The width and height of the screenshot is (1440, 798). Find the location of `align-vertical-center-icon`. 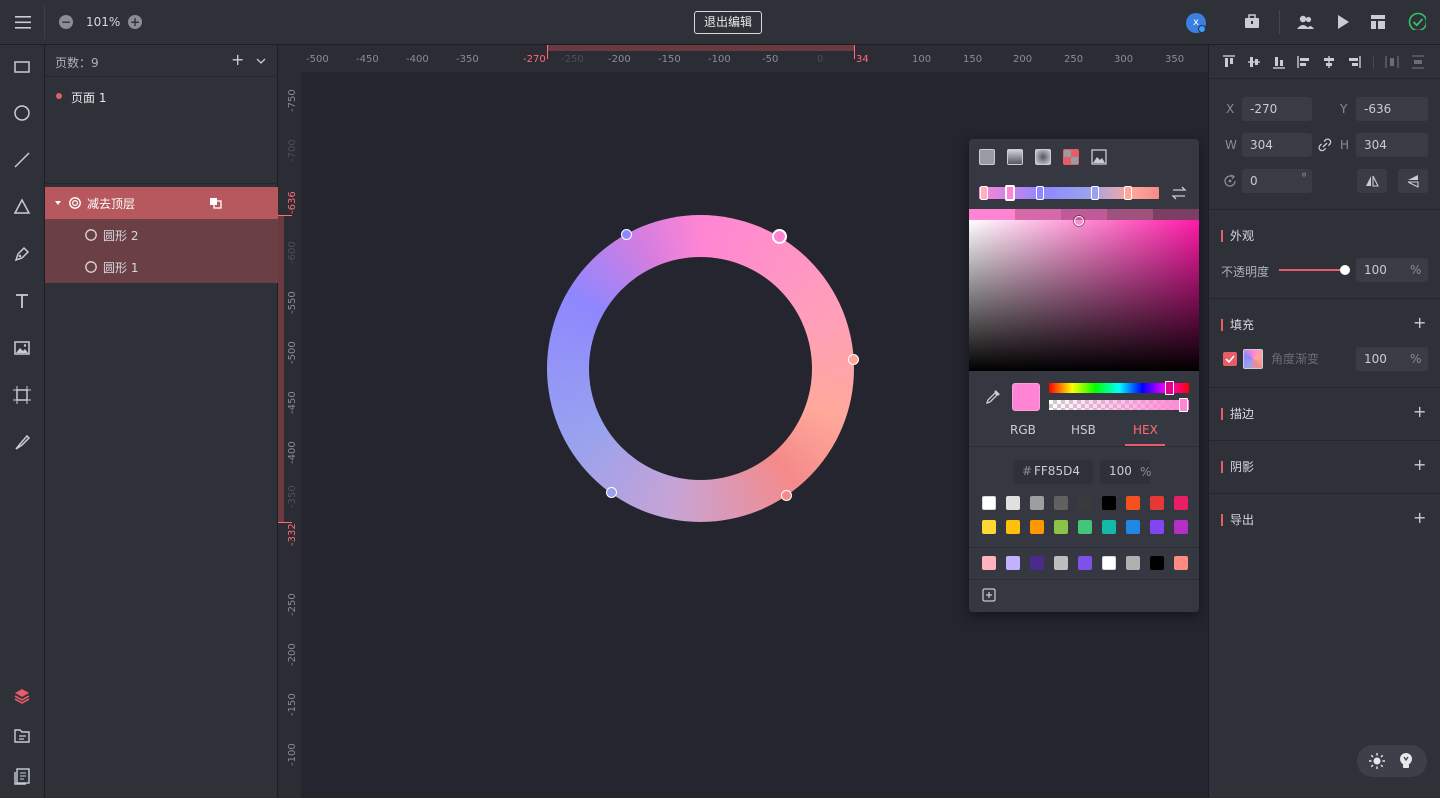

align-vertical-center-icon is located at coordinates (1254, 62).